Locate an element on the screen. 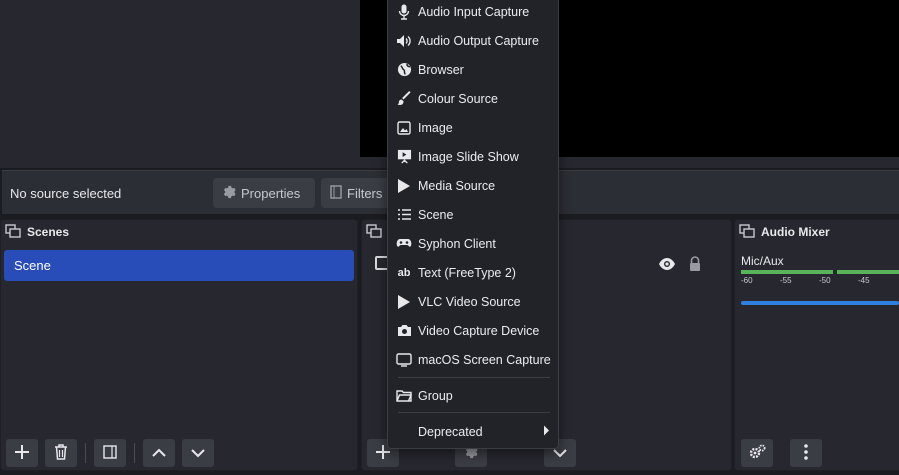 This screenshot has height=475, width=899. menu-item-macos-screen-capture: macOS Screen Capture is located at coordinates (473, 359).